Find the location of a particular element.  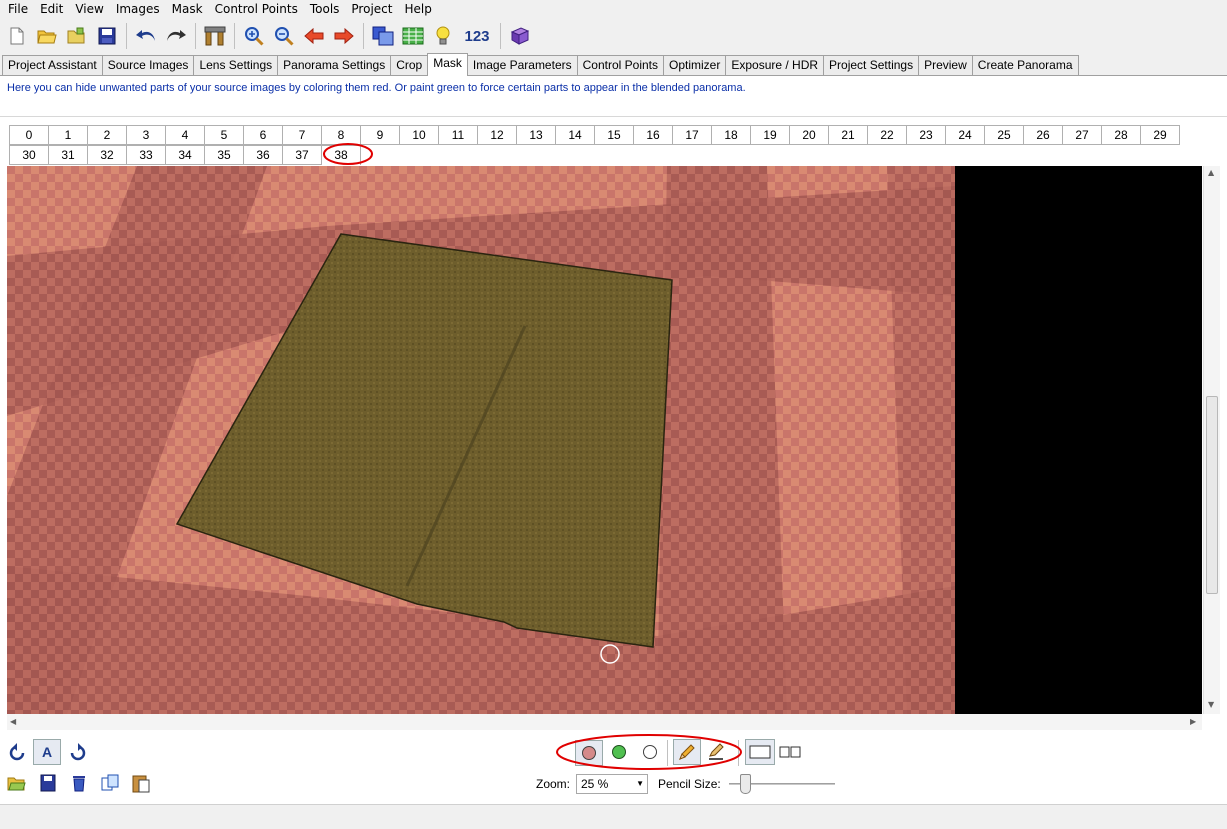

redo-icon is located at coordinates (176, 36).